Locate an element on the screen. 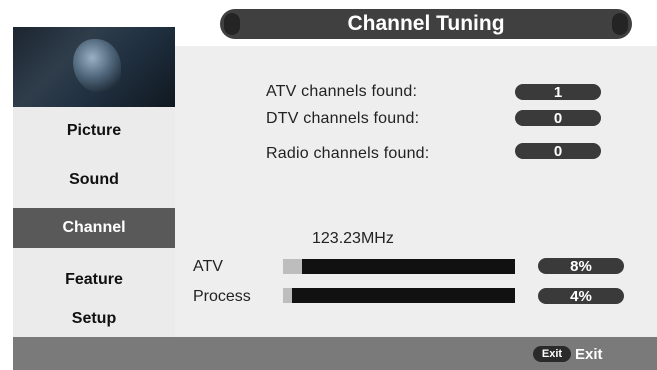 The height and width of the screenshot is (370, 657). menu-item-setup: Setup is located at coordinates (94, 319).